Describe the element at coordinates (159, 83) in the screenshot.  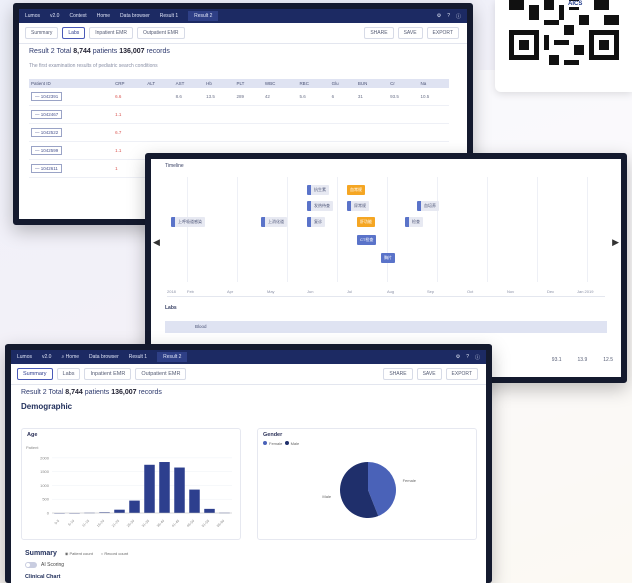
I see `col-header: ALT` at that location.